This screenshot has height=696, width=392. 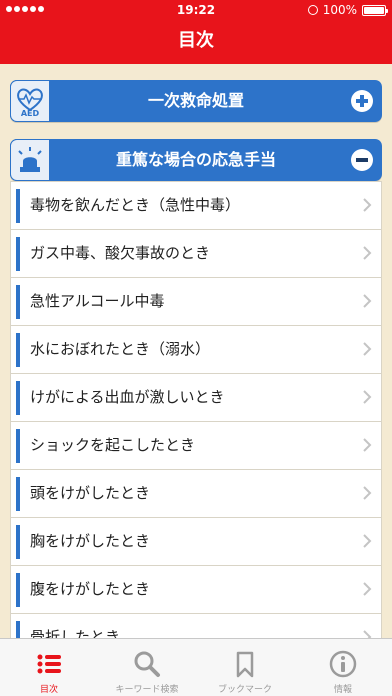 What do you see at coordinates (90, 589) in the screenshot?
I see `list-item-label: 腹をけがしたとき` at bounding box center [90, 589].